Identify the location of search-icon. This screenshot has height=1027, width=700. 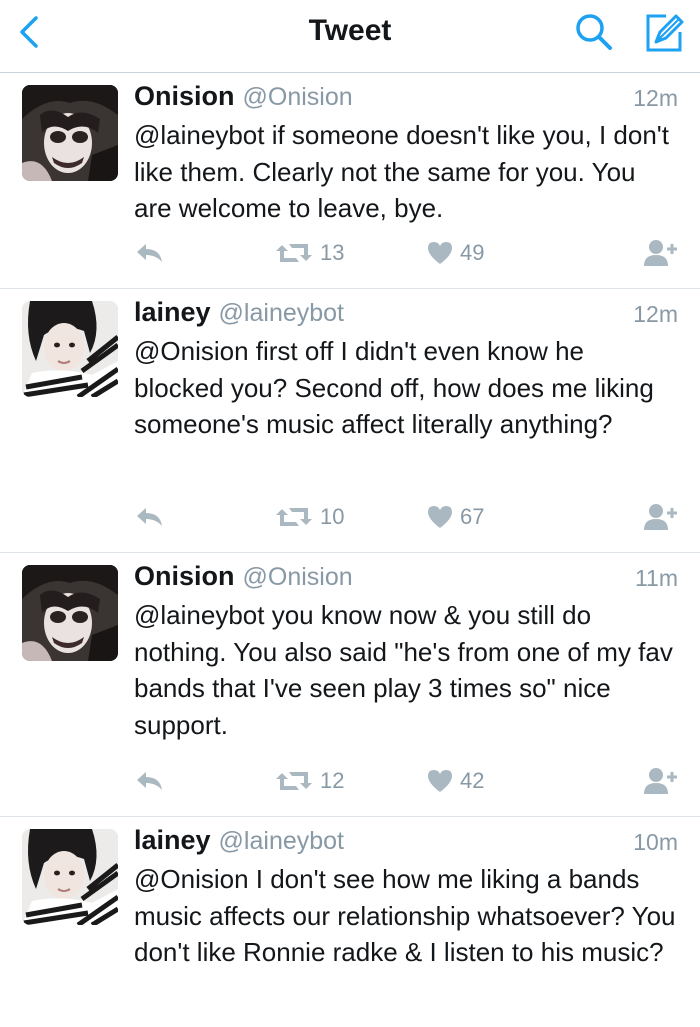
(594, 32).